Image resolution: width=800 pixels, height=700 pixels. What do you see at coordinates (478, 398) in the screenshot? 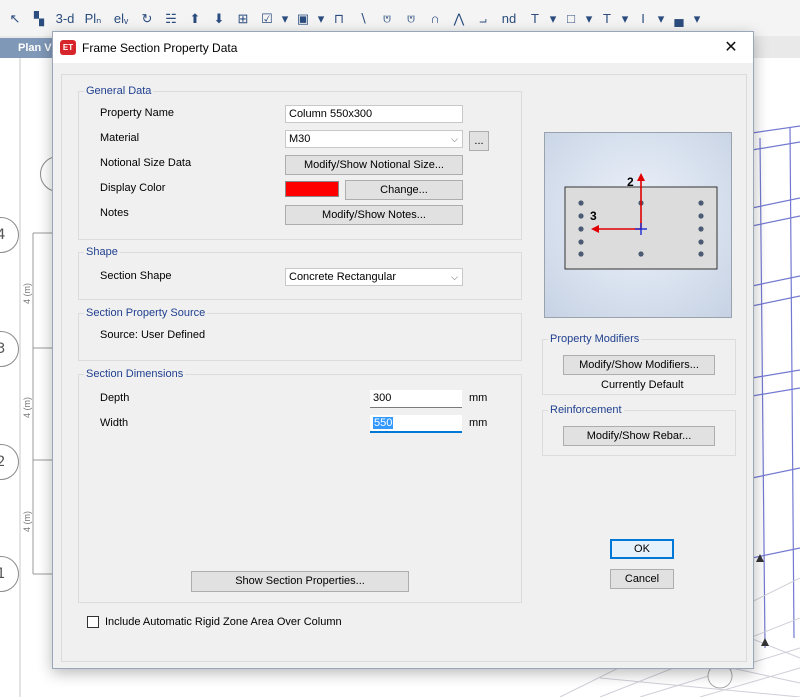
I see `depth-unit: mm` at bounding box center [478, 398].